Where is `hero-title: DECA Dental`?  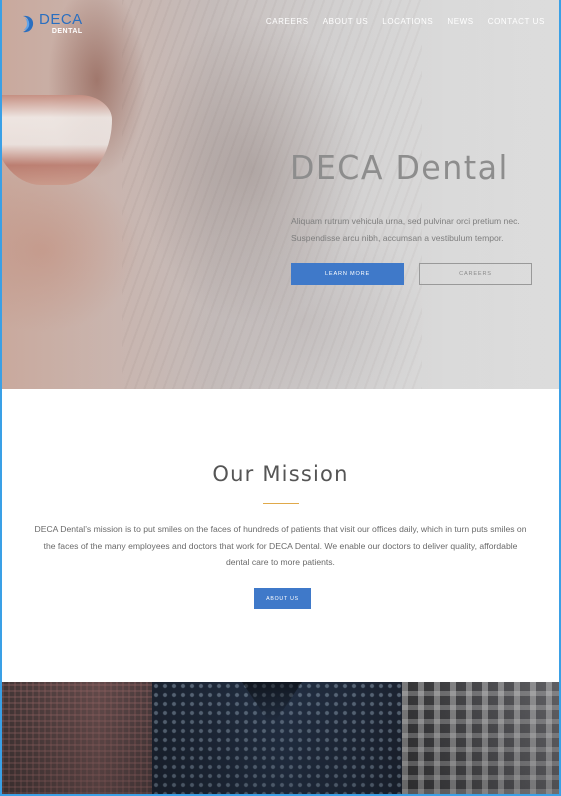 hero-title: DECA Dental is located at coordinates (399, 167).